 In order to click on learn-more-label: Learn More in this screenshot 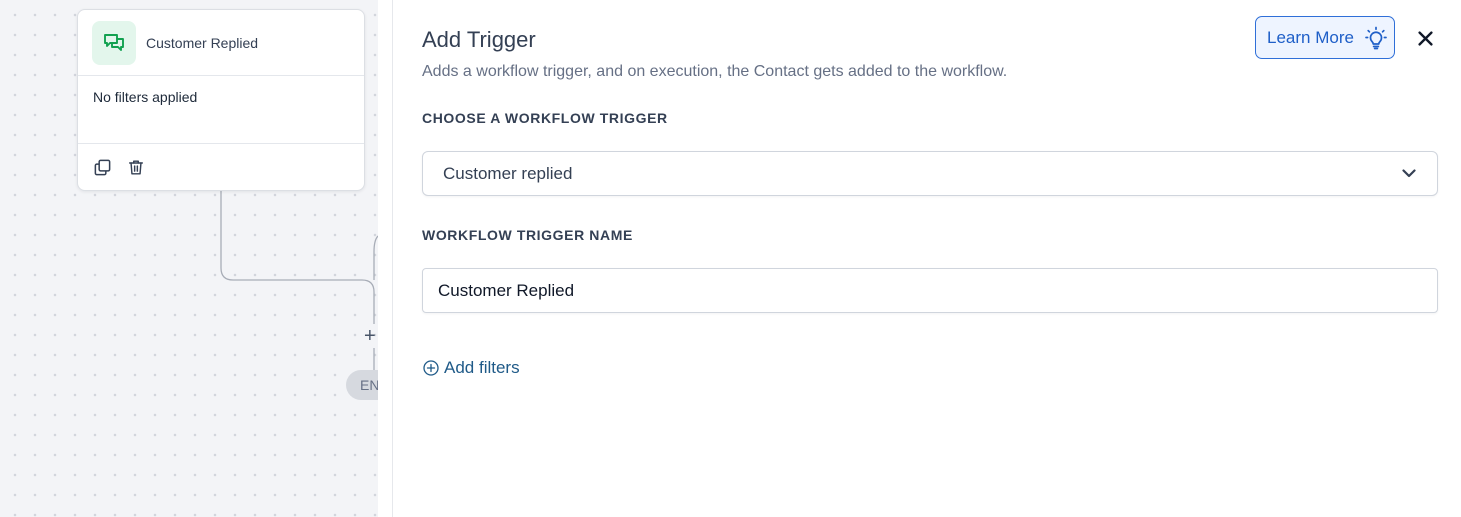, I will do `click(1310, 37)`.